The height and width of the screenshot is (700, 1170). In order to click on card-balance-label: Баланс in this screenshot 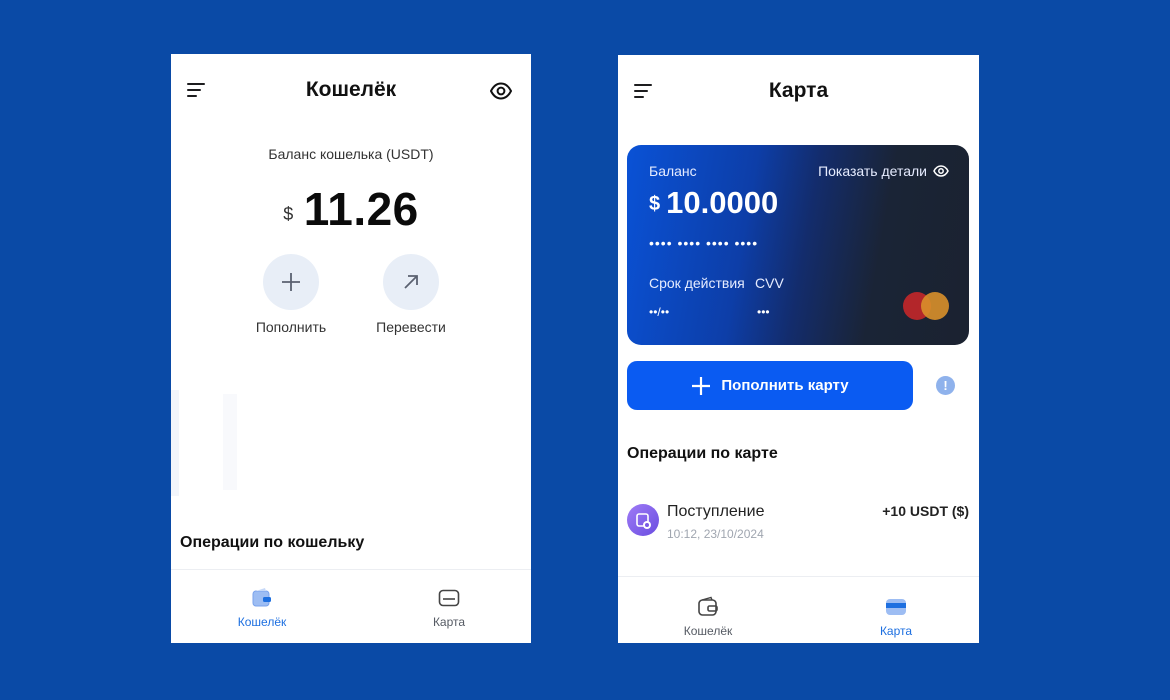, I will do `click(673, 171)`.